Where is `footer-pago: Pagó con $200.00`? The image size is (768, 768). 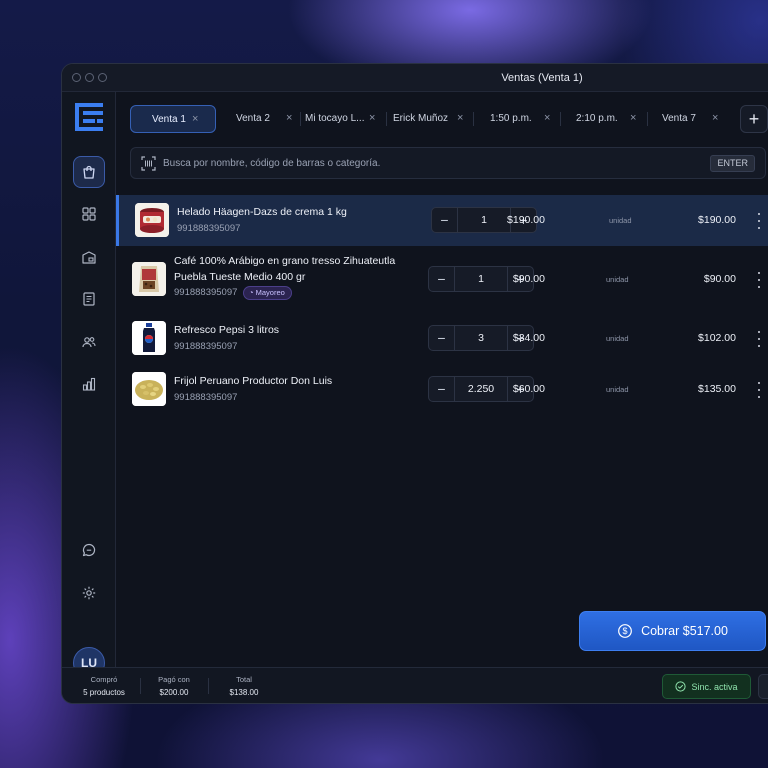 footer-pago: Pagó con $200.00 is located at coordinates (174, 686).